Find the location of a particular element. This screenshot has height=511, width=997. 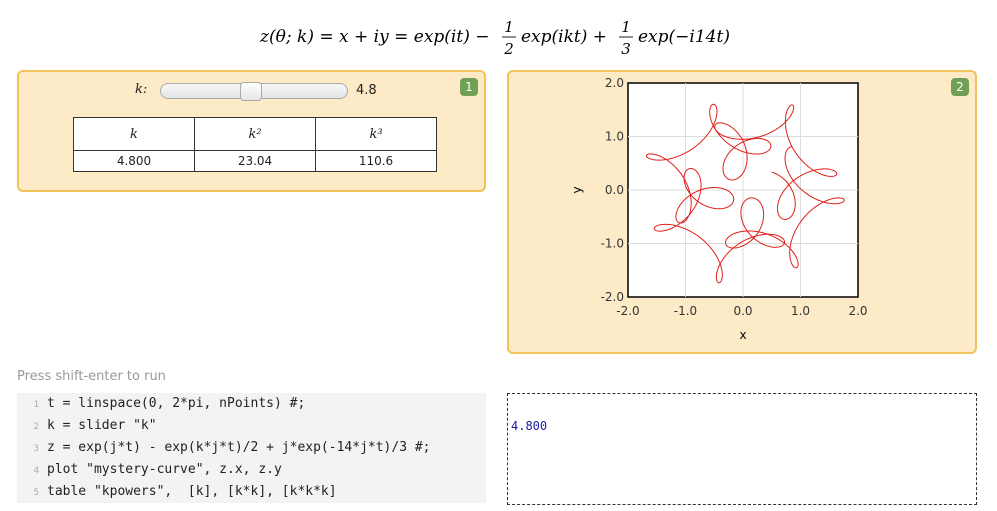

y-tick-label: 0.0 is located at coordinates (614, 190).